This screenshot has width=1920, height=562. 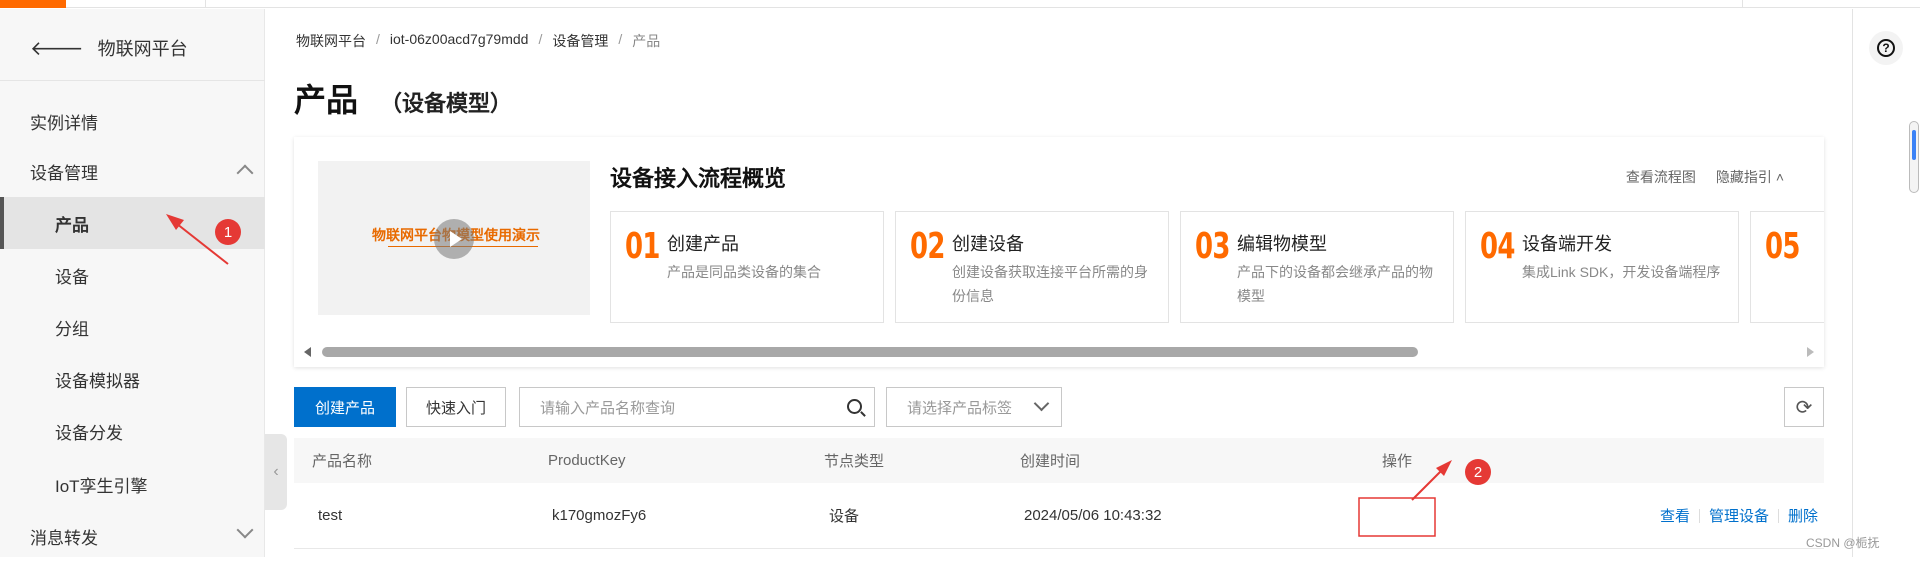 What do you see at coordinates (1886, 283) in the screenshot?
I see `right-utility-bar: ?` at bounding box center [1886, 283].